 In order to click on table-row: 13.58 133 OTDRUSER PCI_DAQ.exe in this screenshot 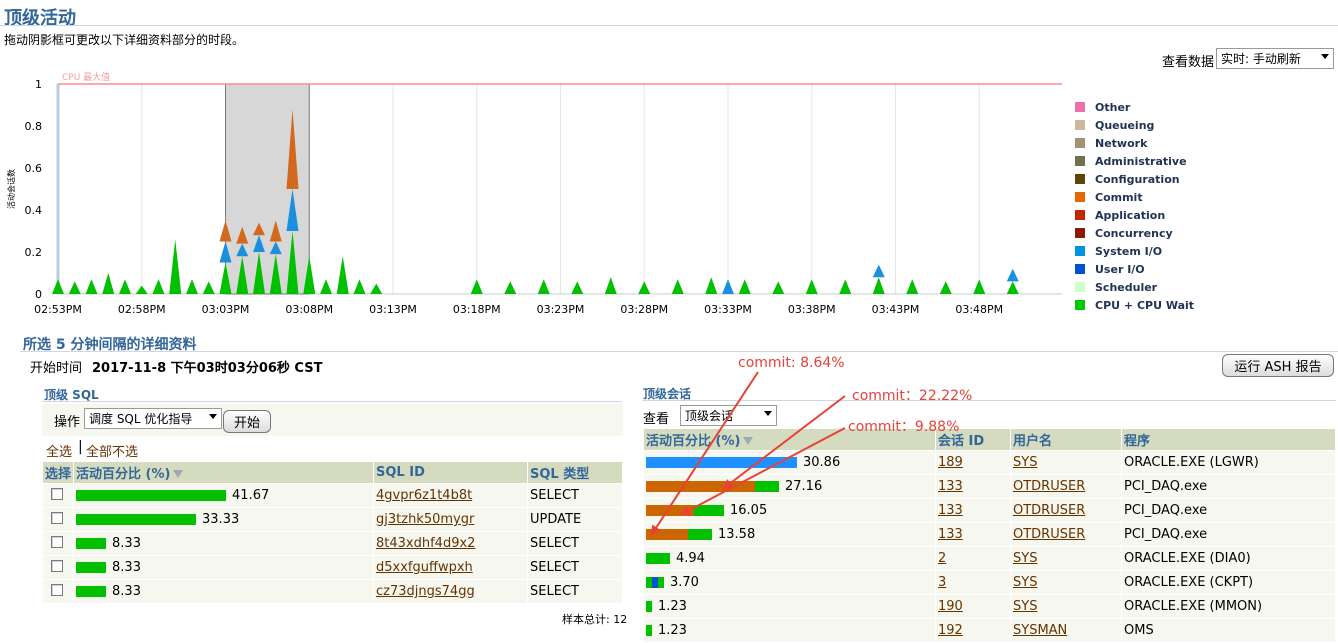, I will do `click(989, 534)`.